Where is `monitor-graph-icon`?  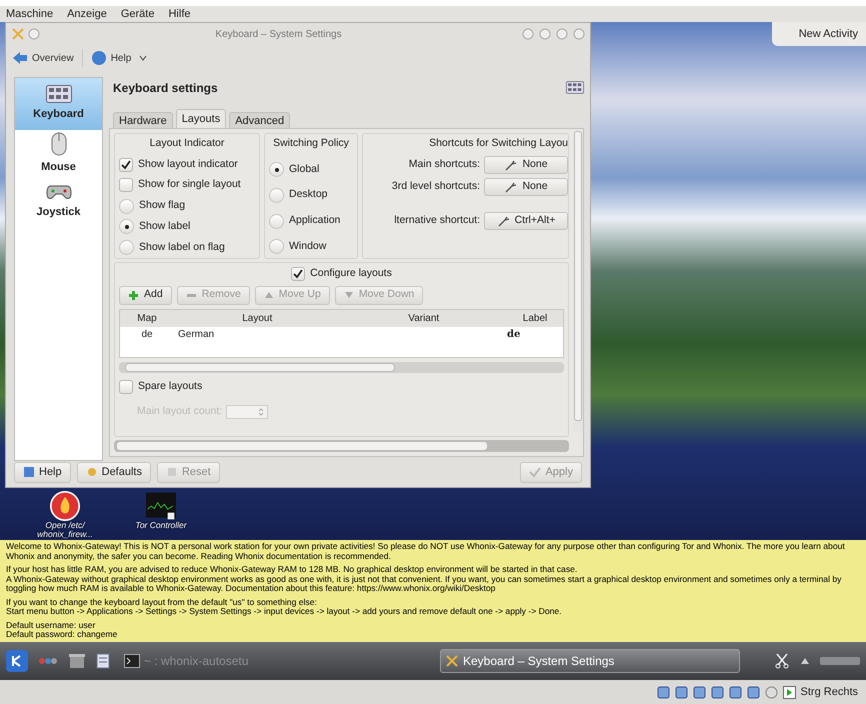 monitor-graph-icon is located at coordinates (161, 506).